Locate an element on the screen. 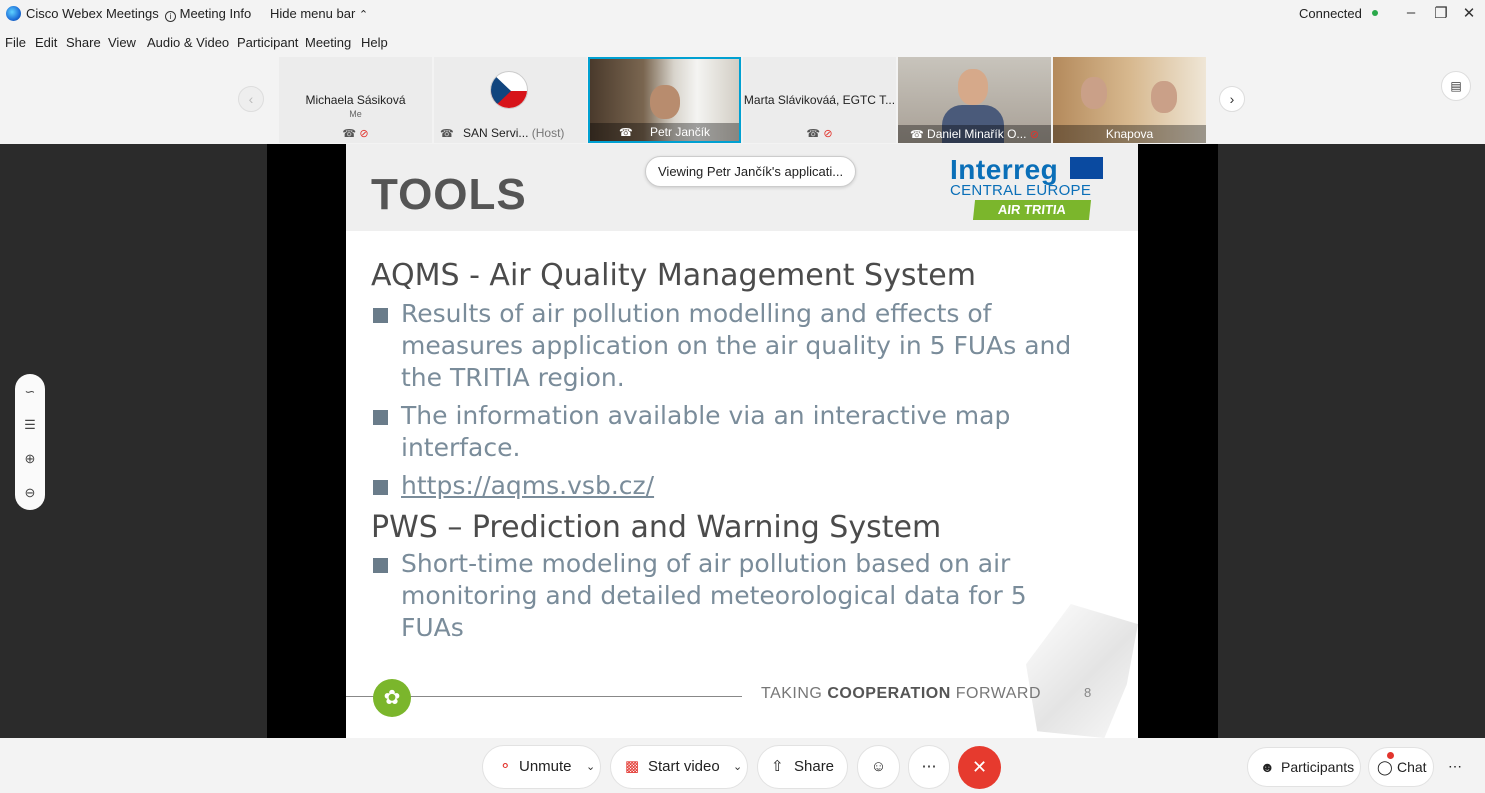 Image resolution: width=1485 pixels, height=793 pixels. unmute-label: Unmute is located at coordinates (545, 766).